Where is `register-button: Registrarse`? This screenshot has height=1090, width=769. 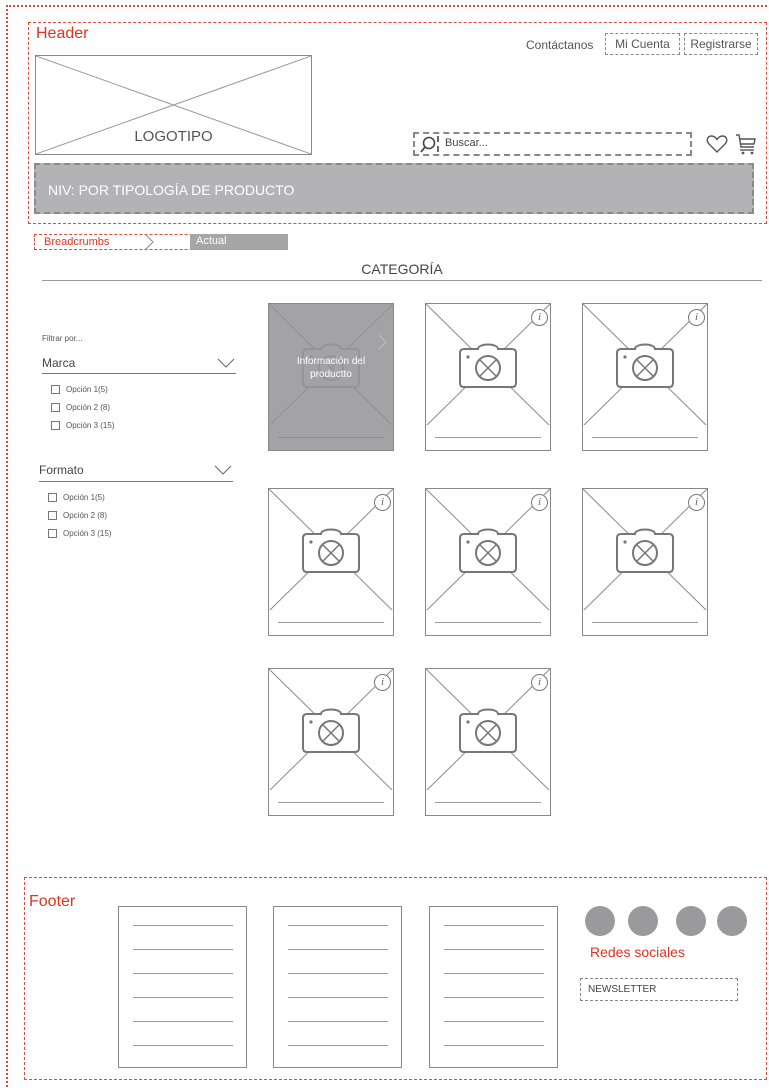 register-button: Registrarse is located at coordinates (721, 44).